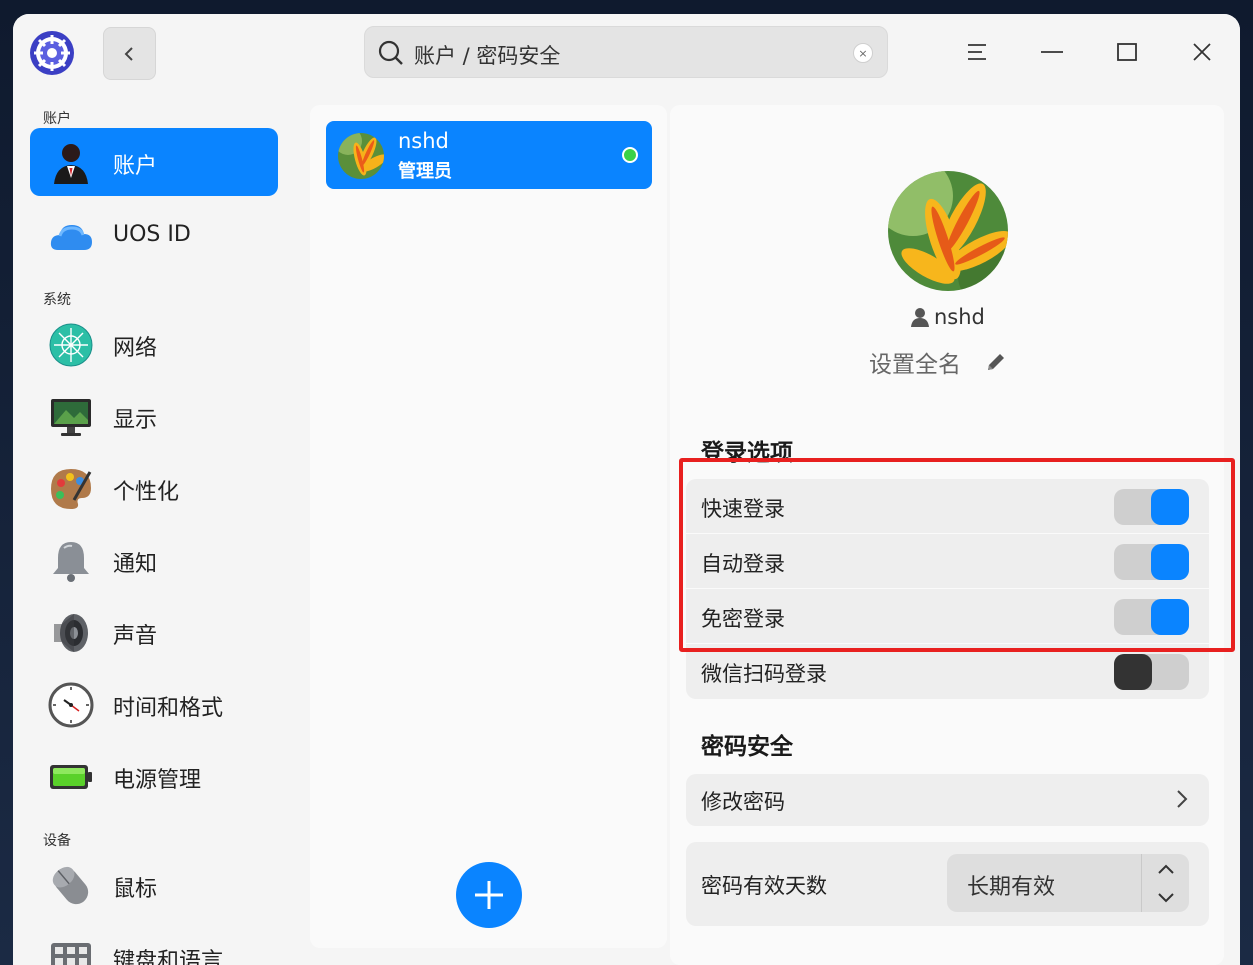 The width and height of the screenshot is (1253, 965). Describe the element at coordinates (1068, 883) in the screenshot. I see `password-validity-spinbox: 长期有效` at that location.